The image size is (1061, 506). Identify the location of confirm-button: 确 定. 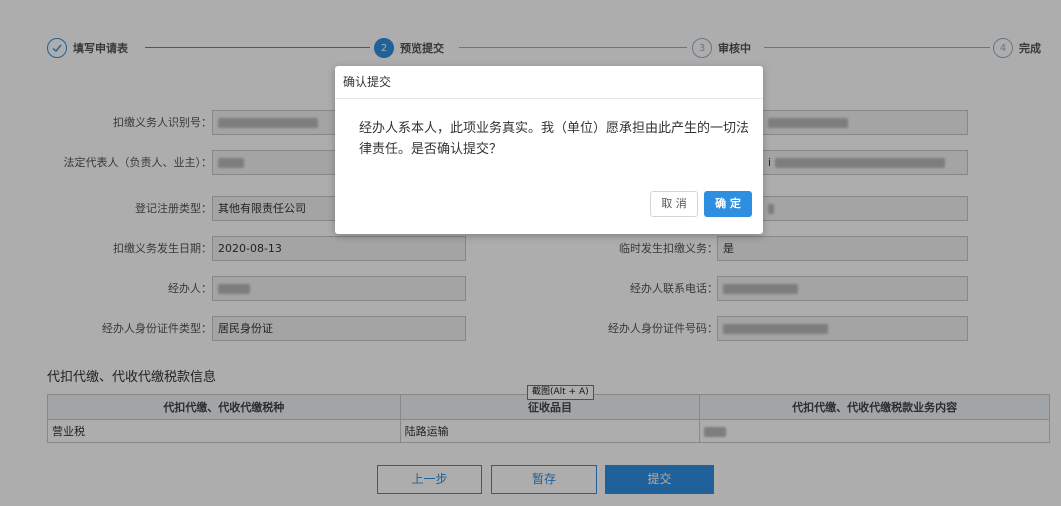
(728, 204).